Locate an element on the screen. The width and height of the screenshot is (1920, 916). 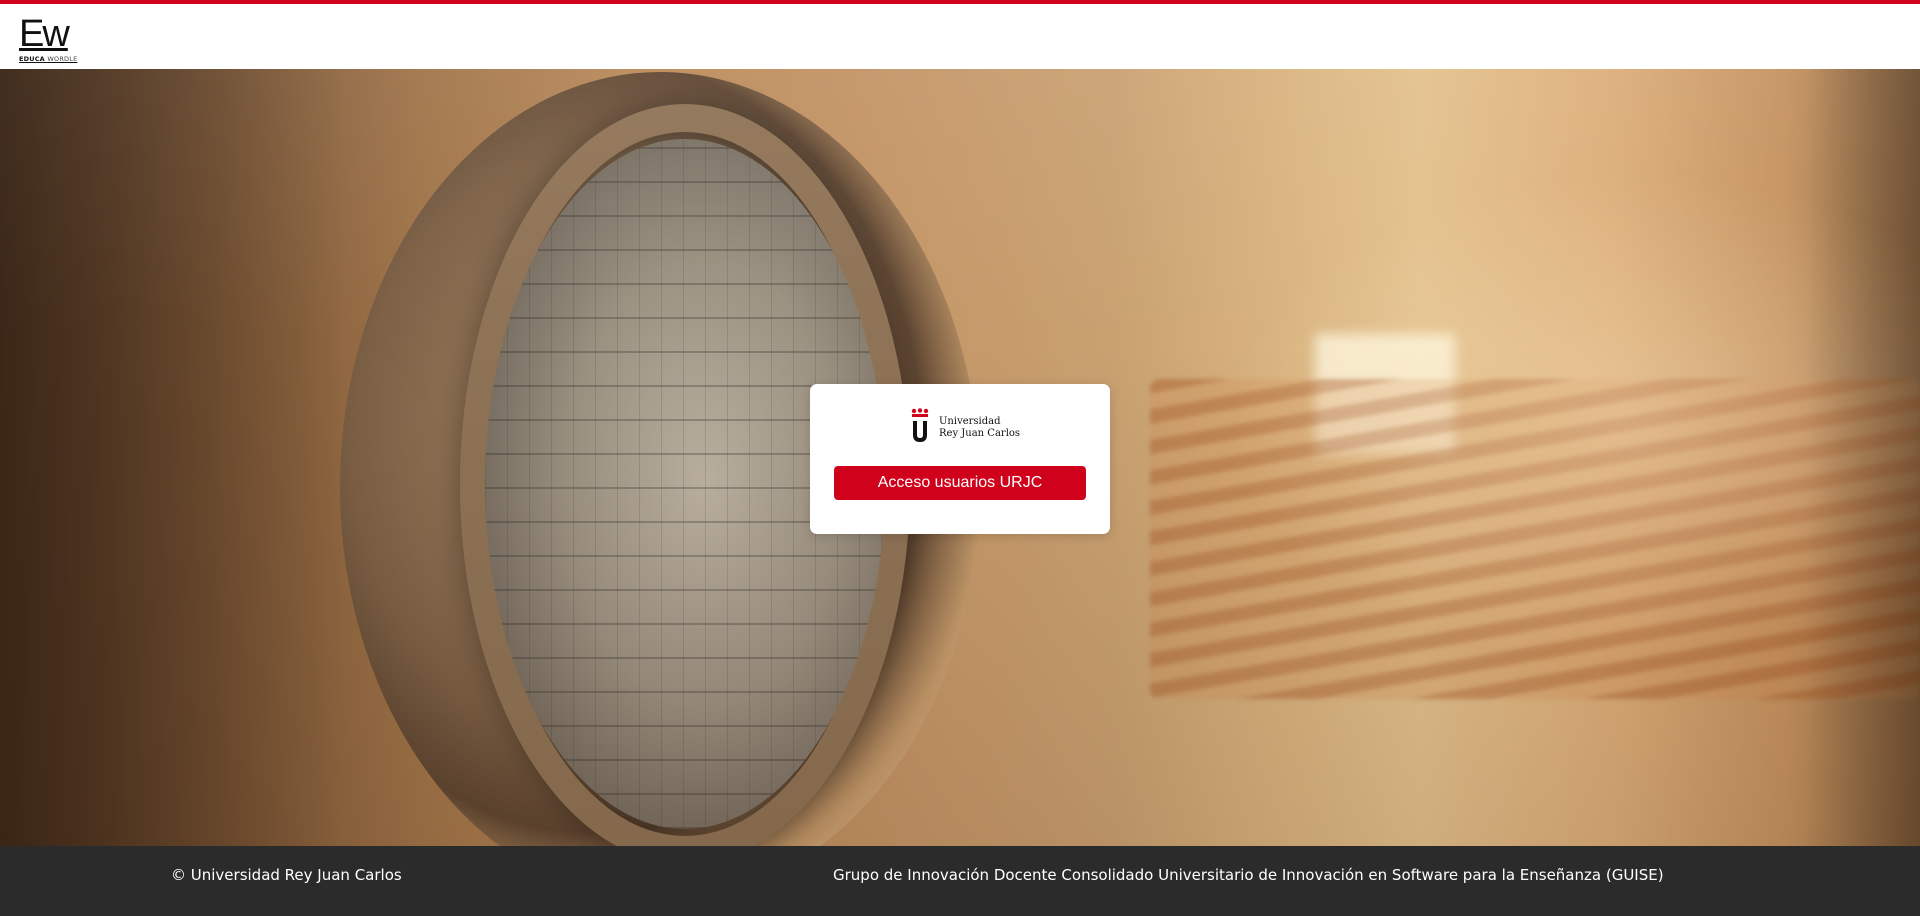
logo-sub-light: WORDLE is located at coordinates (62, 59).